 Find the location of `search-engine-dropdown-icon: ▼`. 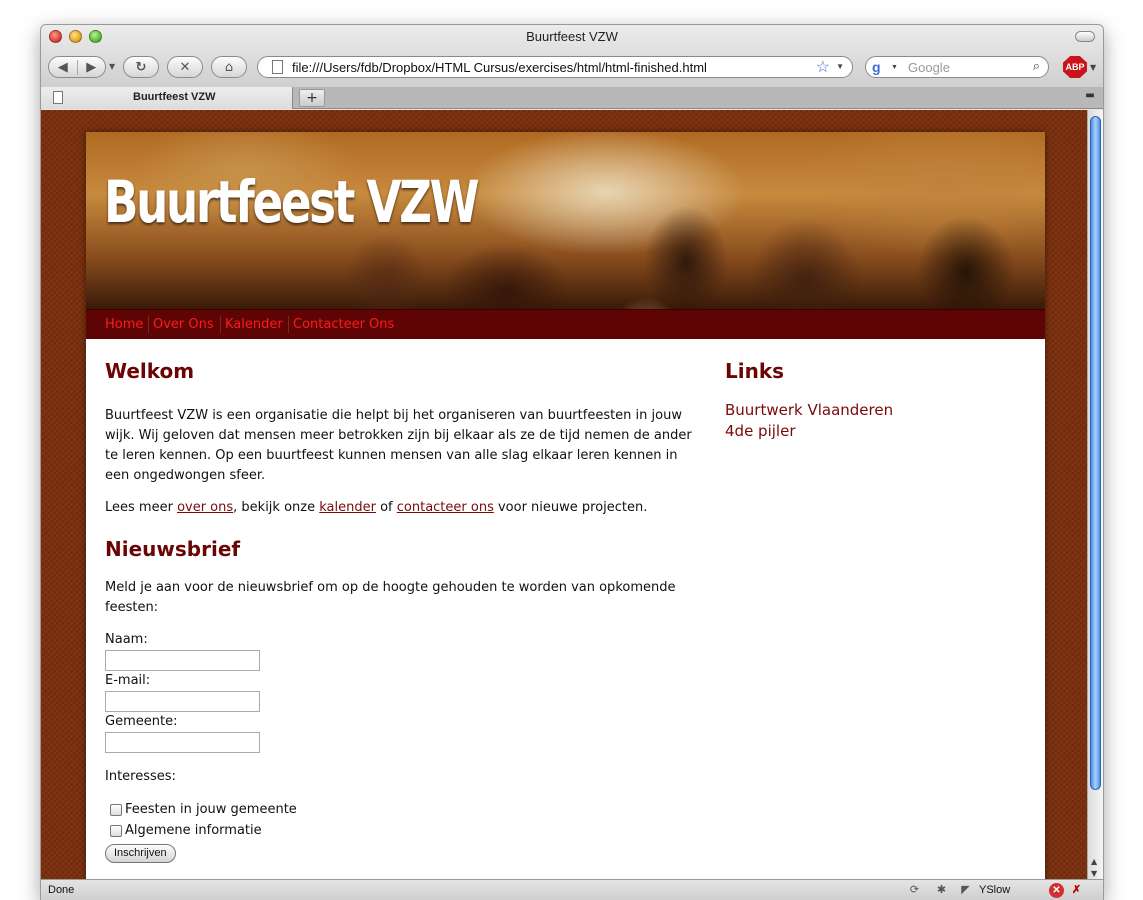

search-engine-dropdown-icon: ▼ is located at coordinates (894, 67).